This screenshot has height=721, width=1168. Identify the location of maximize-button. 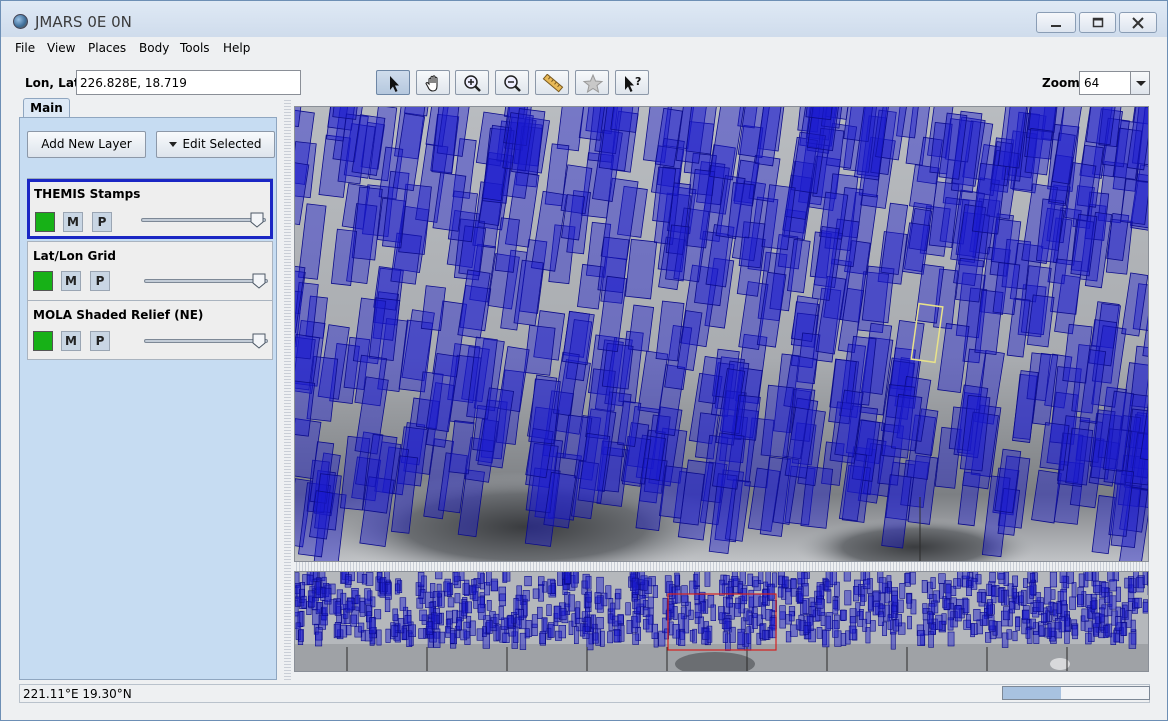
(1097, 22).